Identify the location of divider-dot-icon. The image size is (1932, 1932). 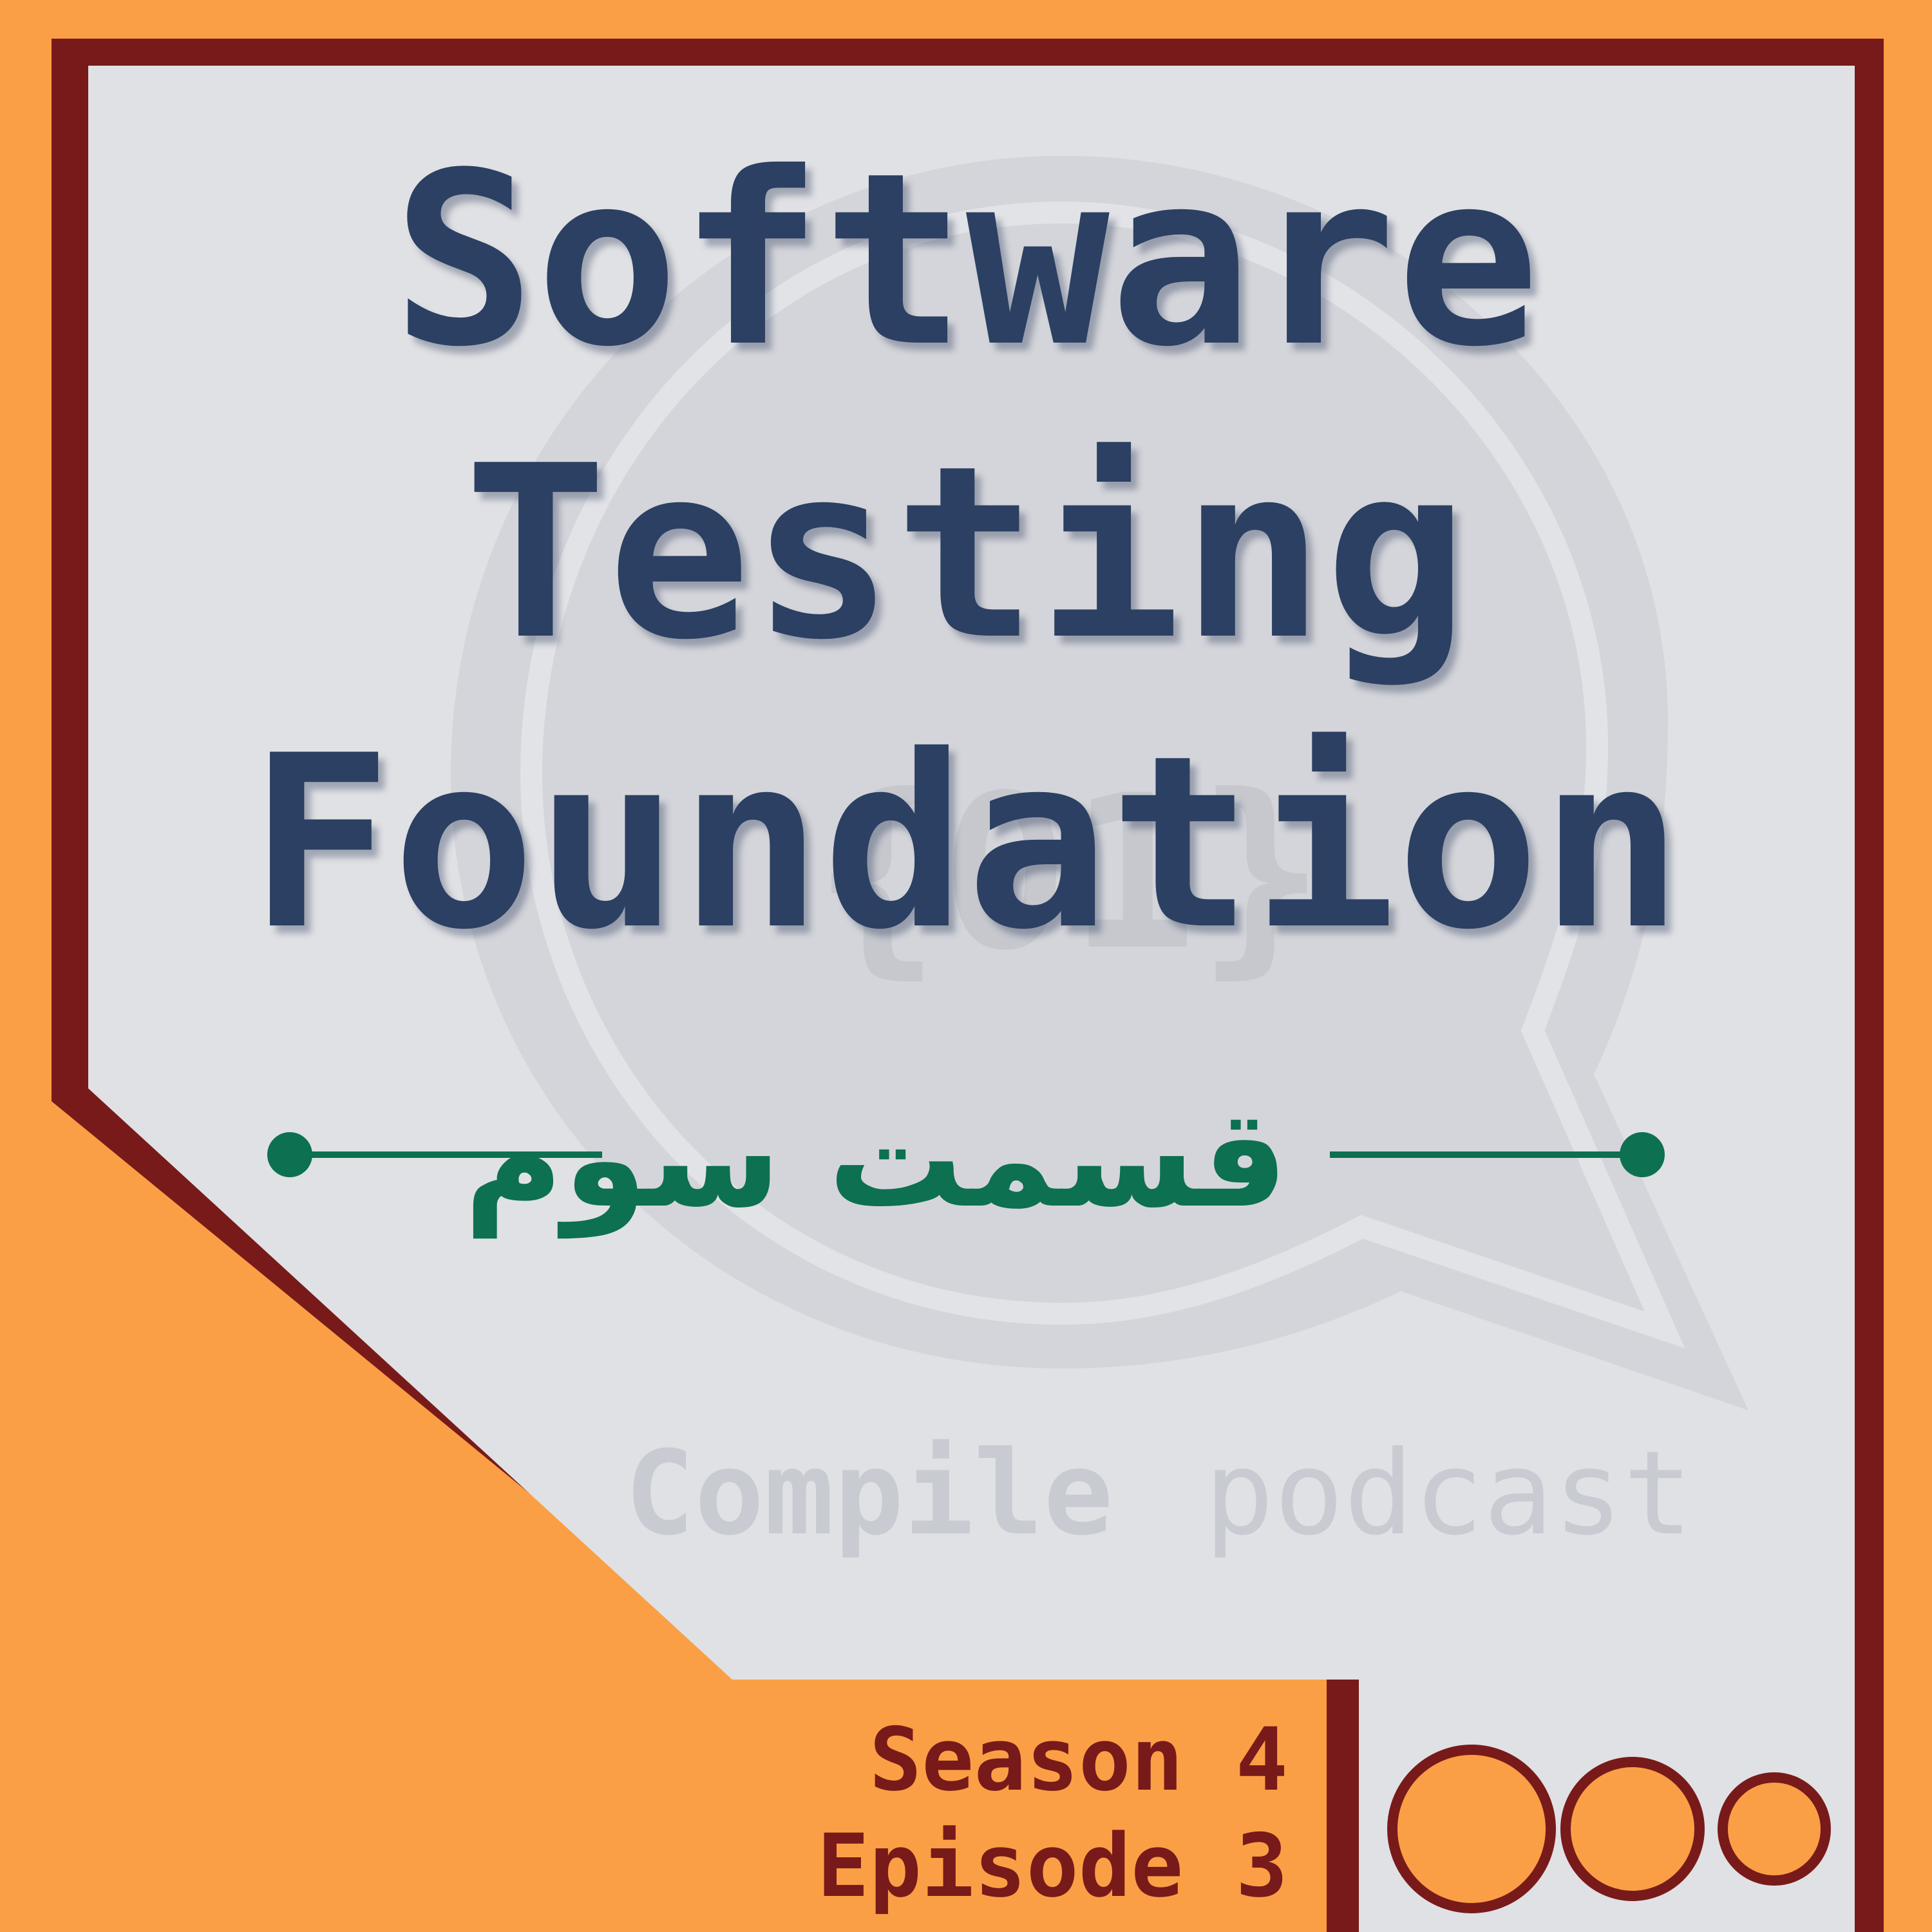
(1642, 1155).